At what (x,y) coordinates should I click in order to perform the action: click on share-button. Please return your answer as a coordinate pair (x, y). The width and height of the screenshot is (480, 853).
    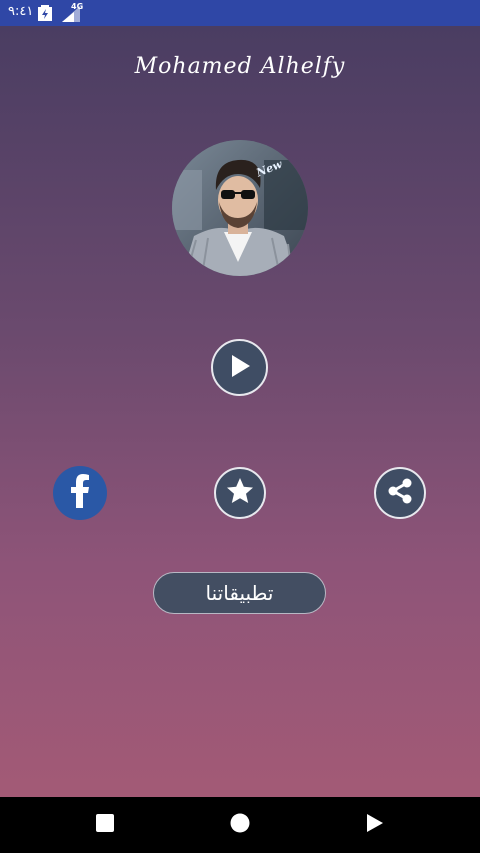
    Looking at the image, I should click on (400, 493).